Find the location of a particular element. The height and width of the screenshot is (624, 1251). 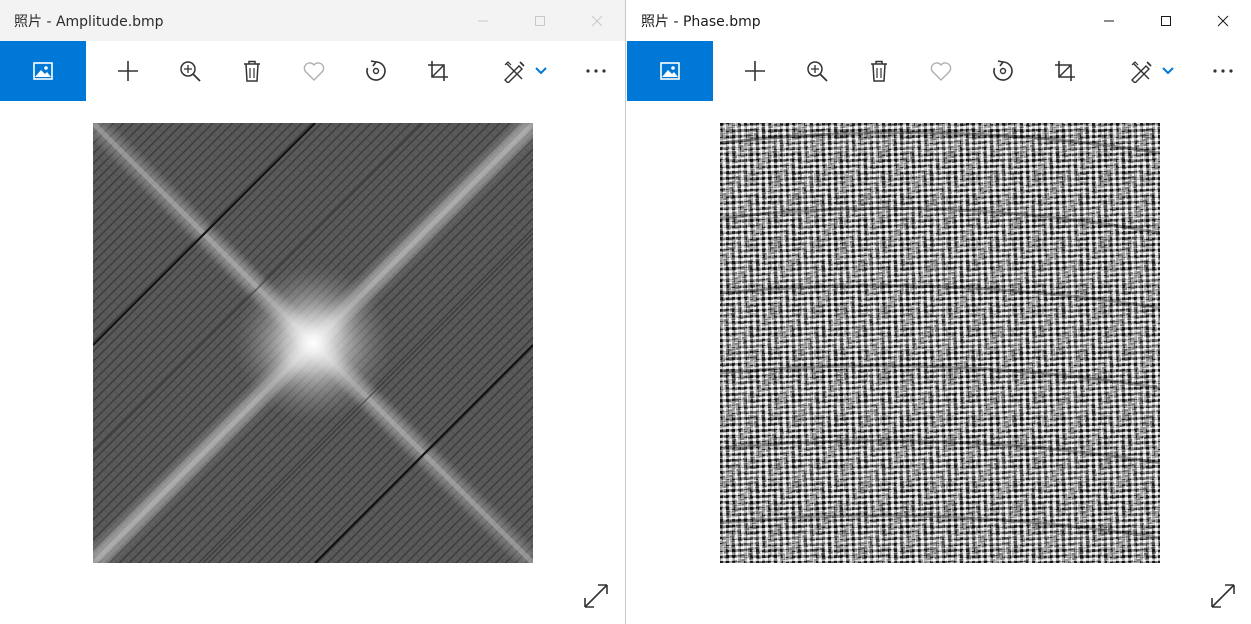

title-bar: 照片 - Phase.bmp is located at coordinates (939, 20).